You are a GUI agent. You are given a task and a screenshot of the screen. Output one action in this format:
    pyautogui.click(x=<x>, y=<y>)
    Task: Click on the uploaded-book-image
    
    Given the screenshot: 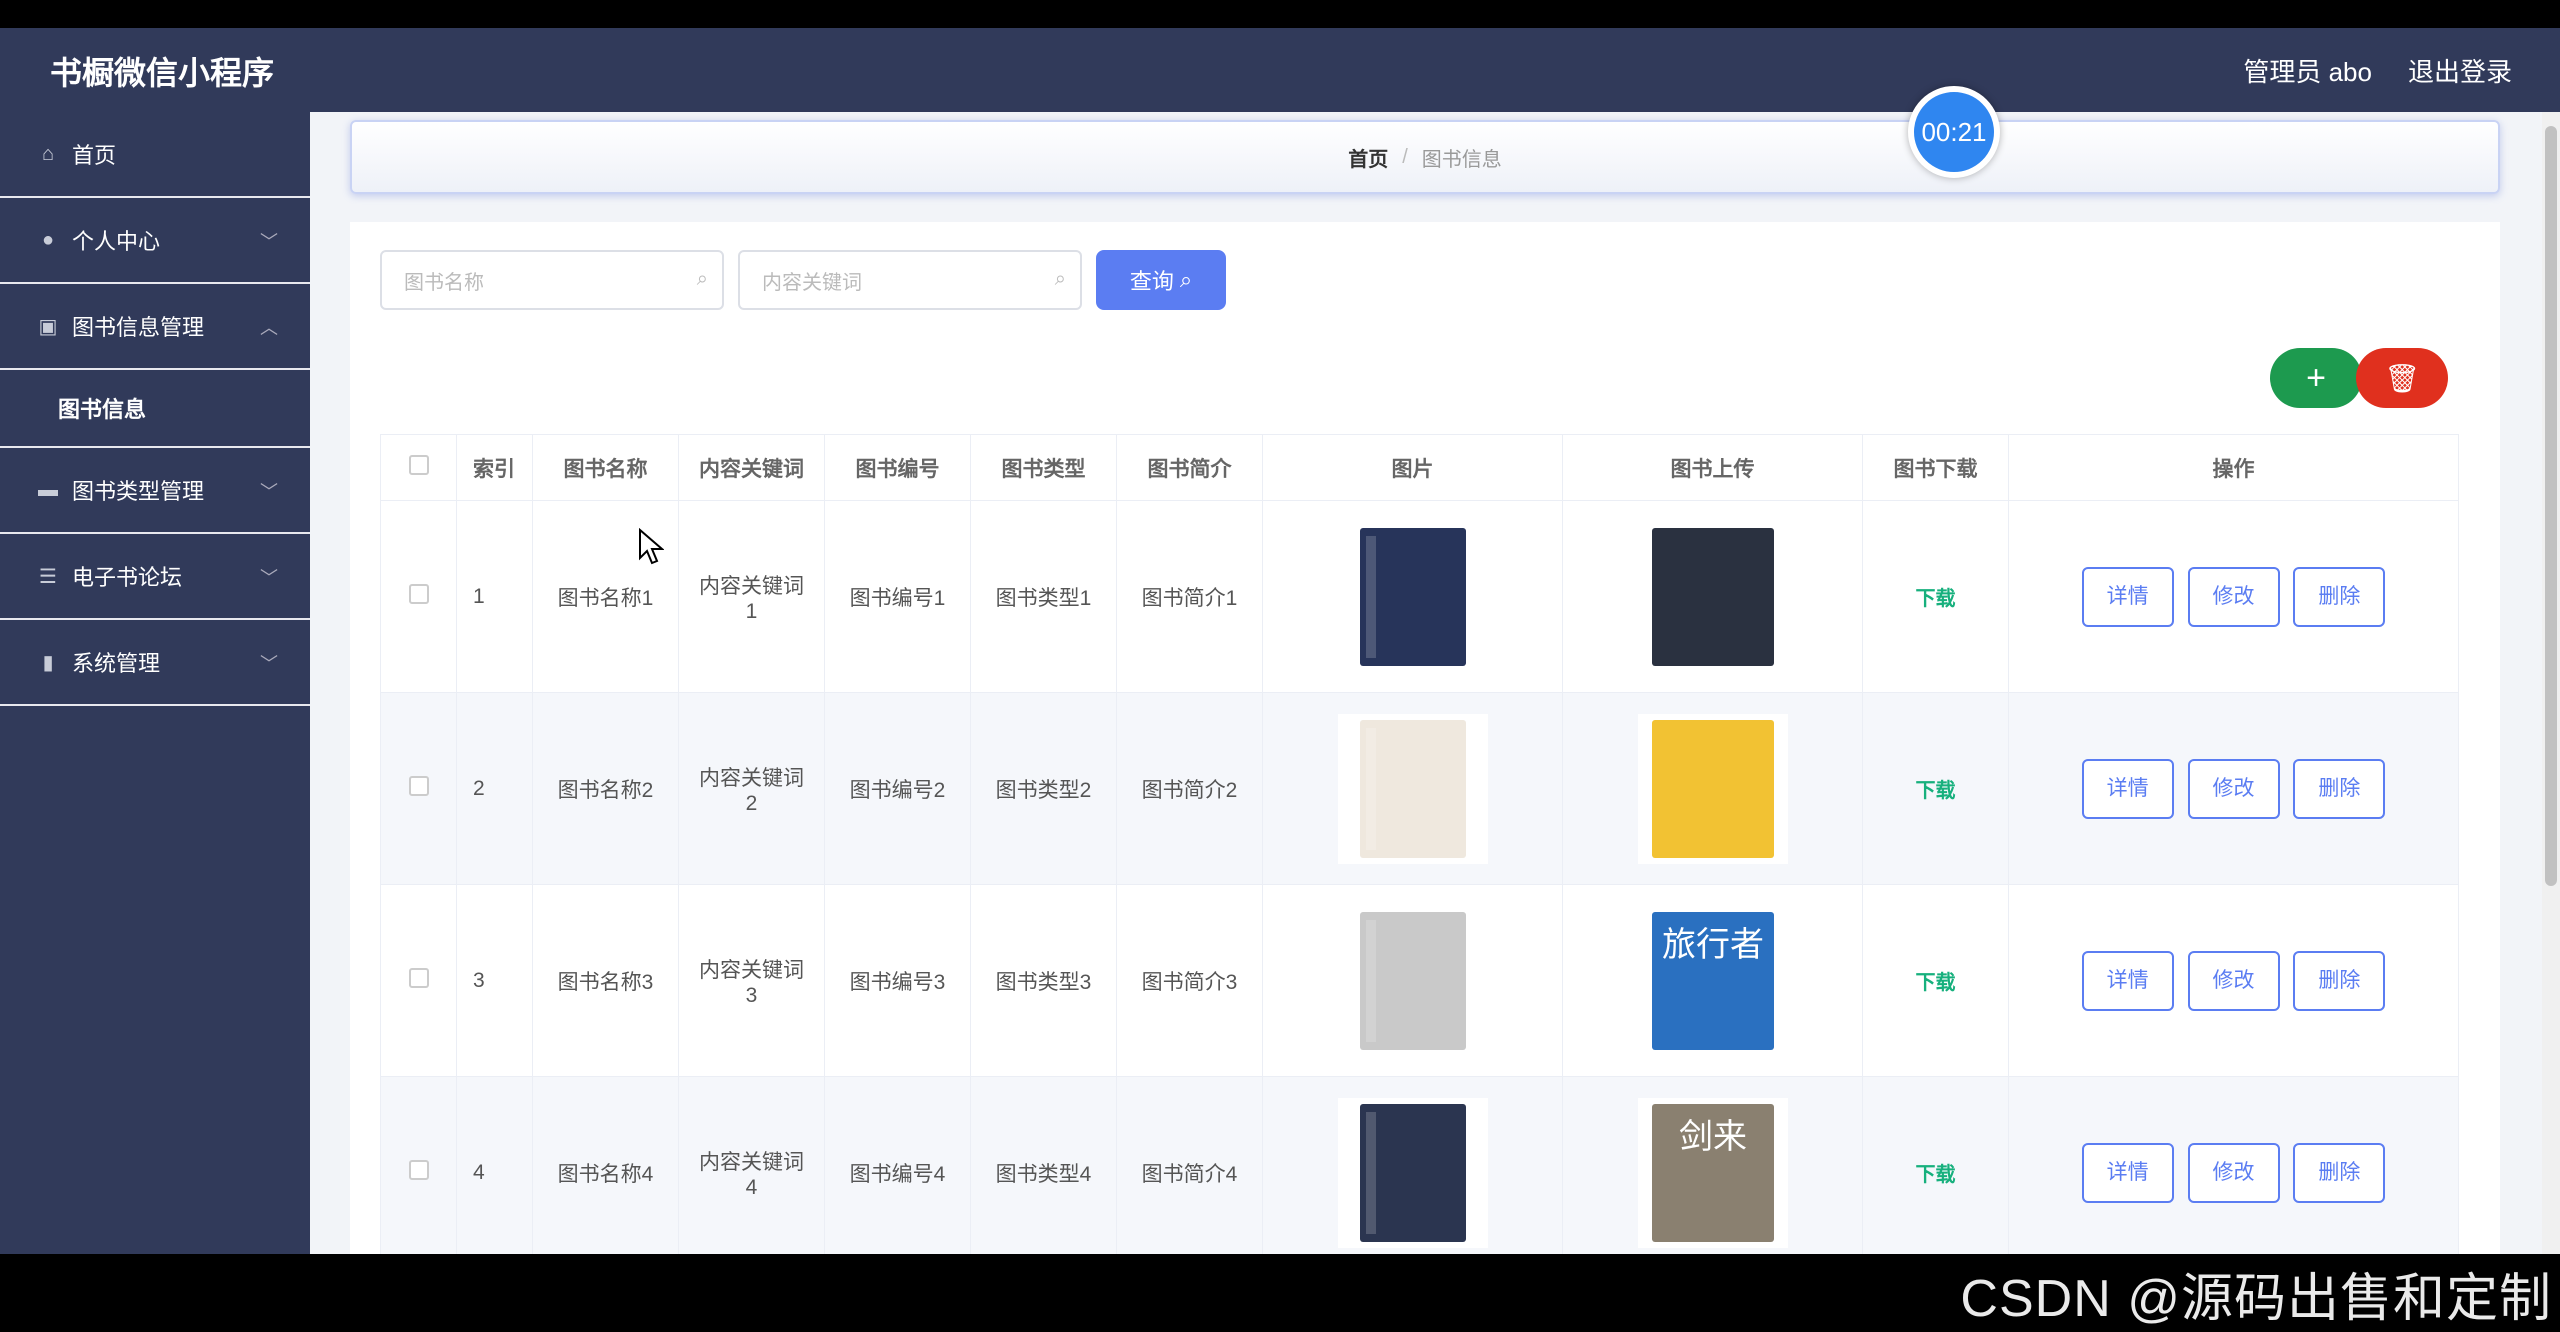 What is the action you would take?
    pyautogui.click(x=1712, y=788)
    